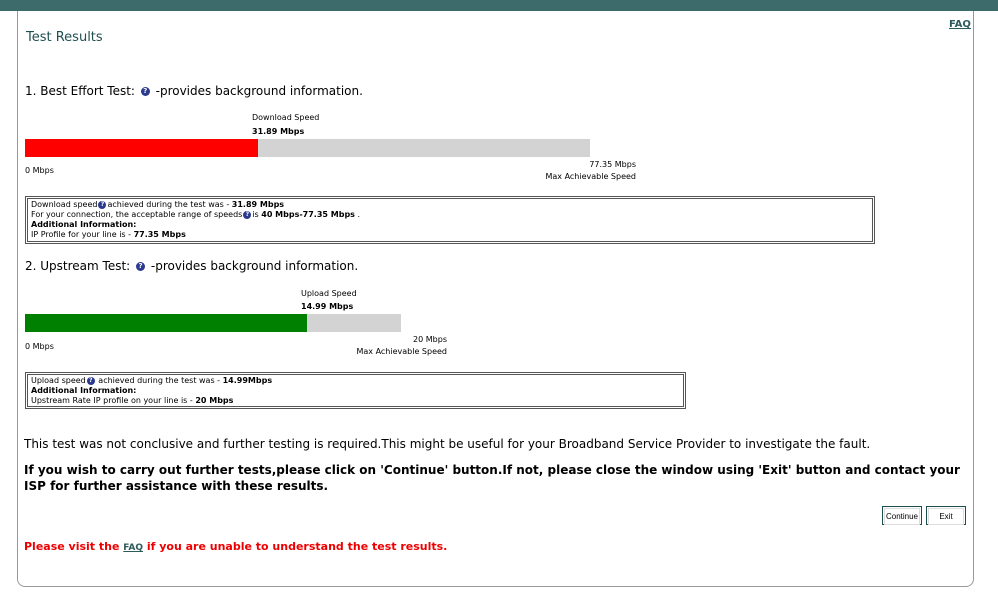  What do you see at coordinates (254, 266) in the screenshot?
I see `upstream-heading-desc: -provides background information.` at bounding box center [254, 266].